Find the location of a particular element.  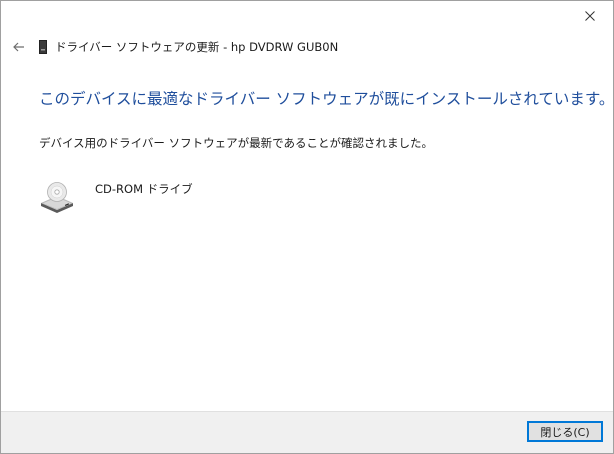

cdrom-drive-icon is located at coordinates (57, 197).